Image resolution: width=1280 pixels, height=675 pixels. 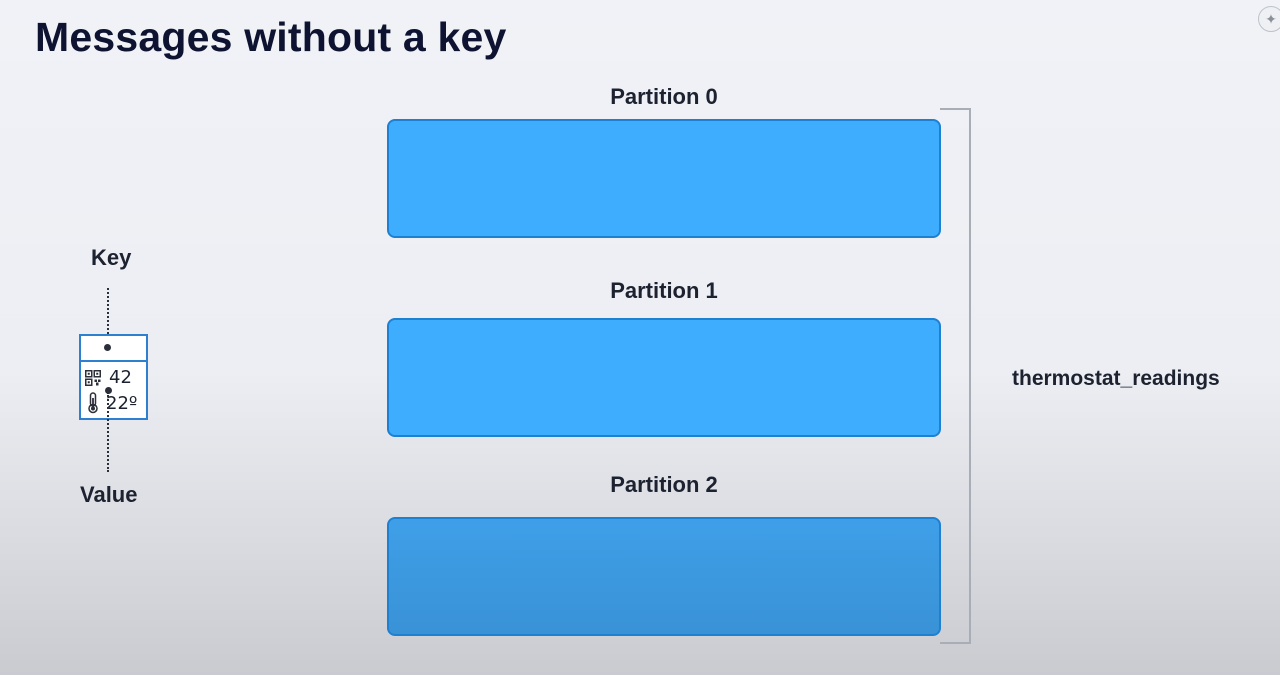 I want to click on sparkle-icon: ✦, so click(x=1269, y=19).